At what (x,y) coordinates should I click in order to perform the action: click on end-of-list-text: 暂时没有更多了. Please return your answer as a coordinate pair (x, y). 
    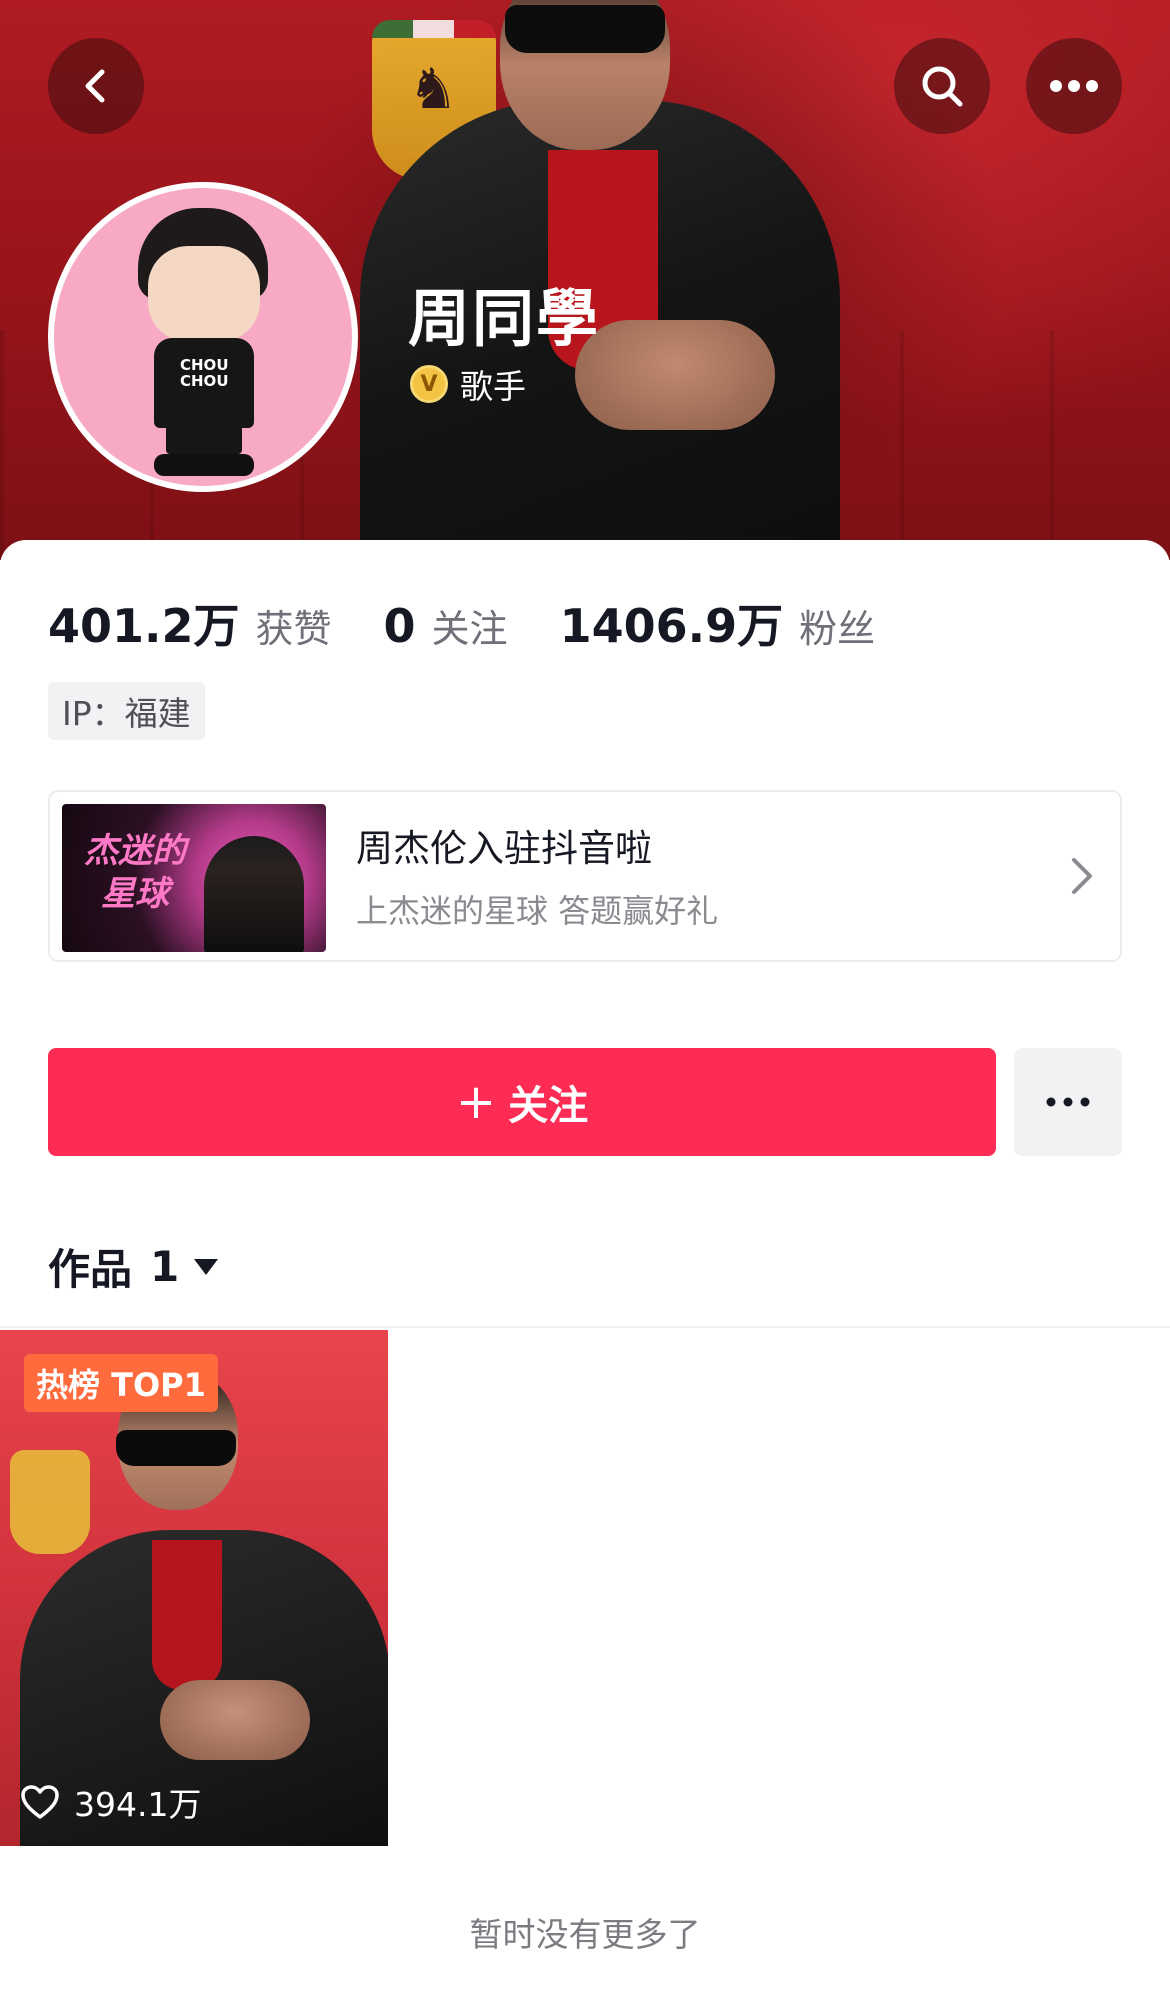
    Looking at the image, I should click on (585, 1934).